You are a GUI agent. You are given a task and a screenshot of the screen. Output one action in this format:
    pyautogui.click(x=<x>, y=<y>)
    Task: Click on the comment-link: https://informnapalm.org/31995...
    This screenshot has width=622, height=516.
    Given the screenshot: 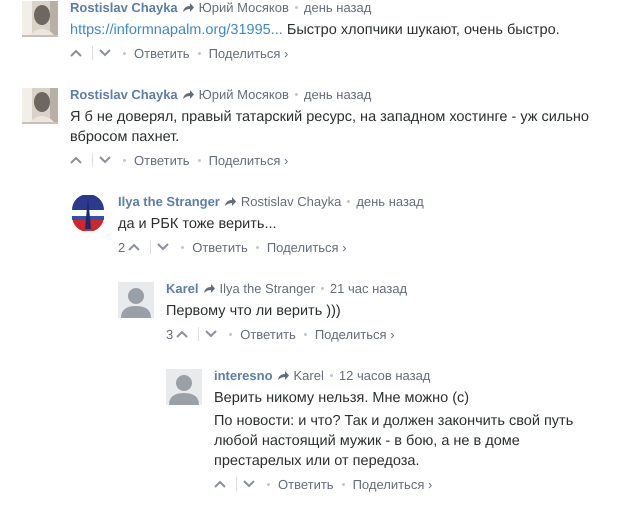 What is the action you would take?
    pyautogui.click(x=176, y=30)
    